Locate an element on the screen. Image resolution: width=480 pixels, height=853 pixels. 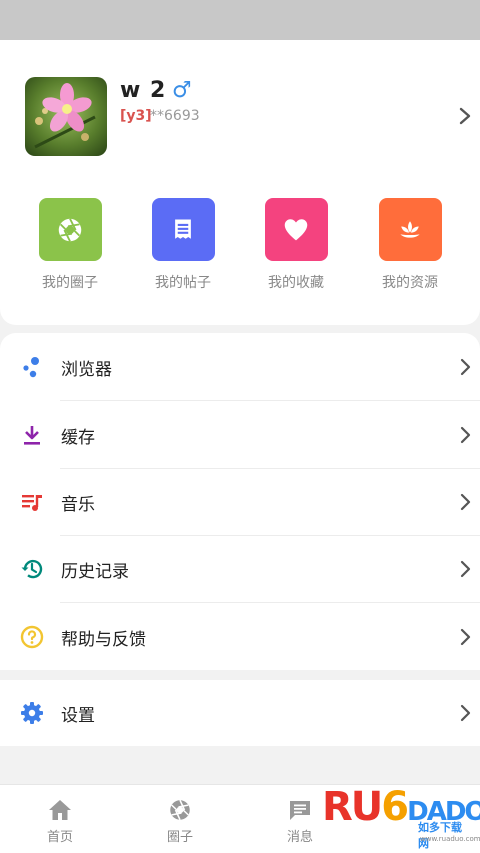
flower-photo is located at coordinates (66, 116).